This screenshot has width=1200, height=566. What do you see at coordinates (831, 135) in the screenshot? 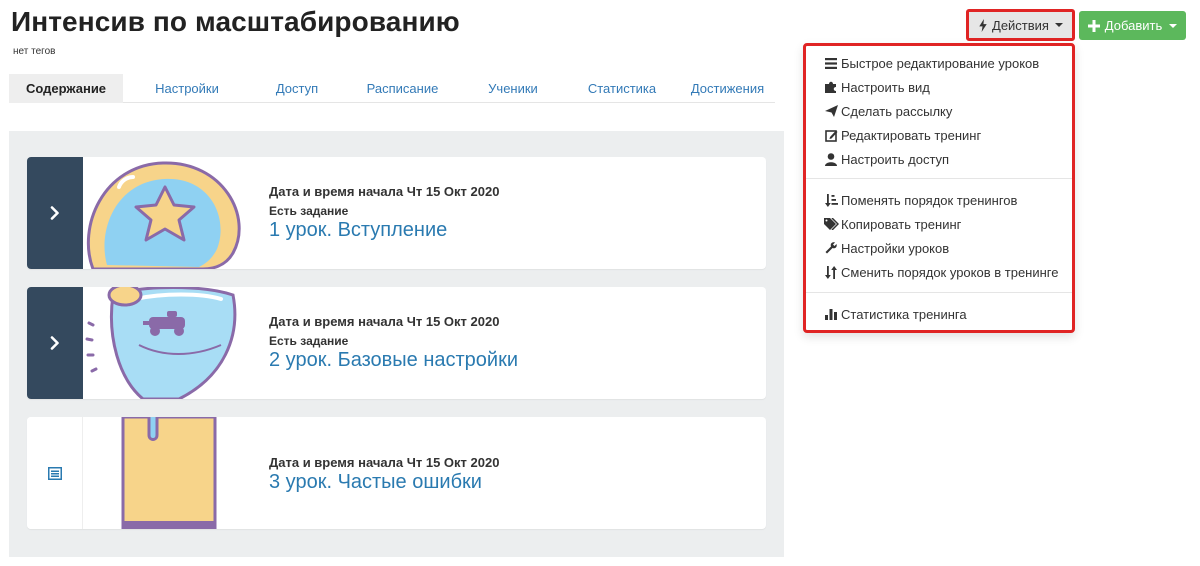
I see `edit-icon` at bounding box center [831, 135].